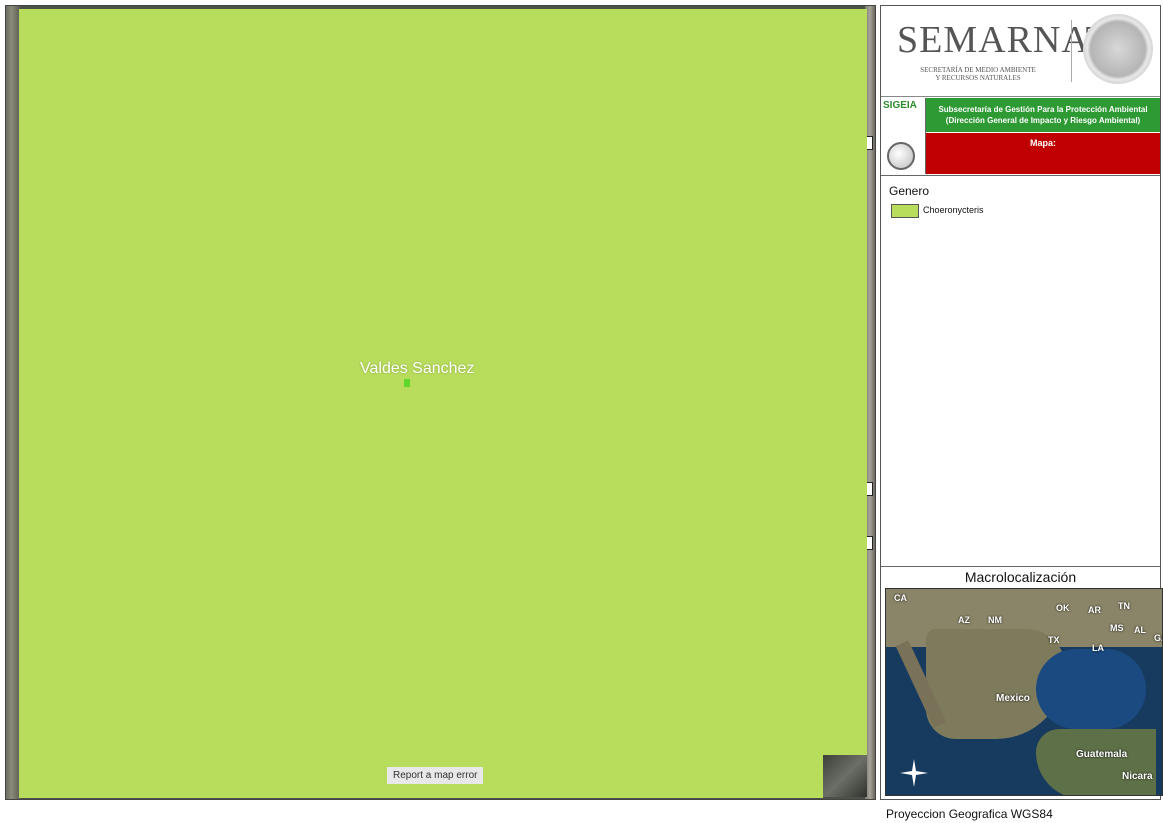  What do you see at coordinates (1071, 51) in the screenshot?
I see `logo-divider` at bounding box center [1071, 51].